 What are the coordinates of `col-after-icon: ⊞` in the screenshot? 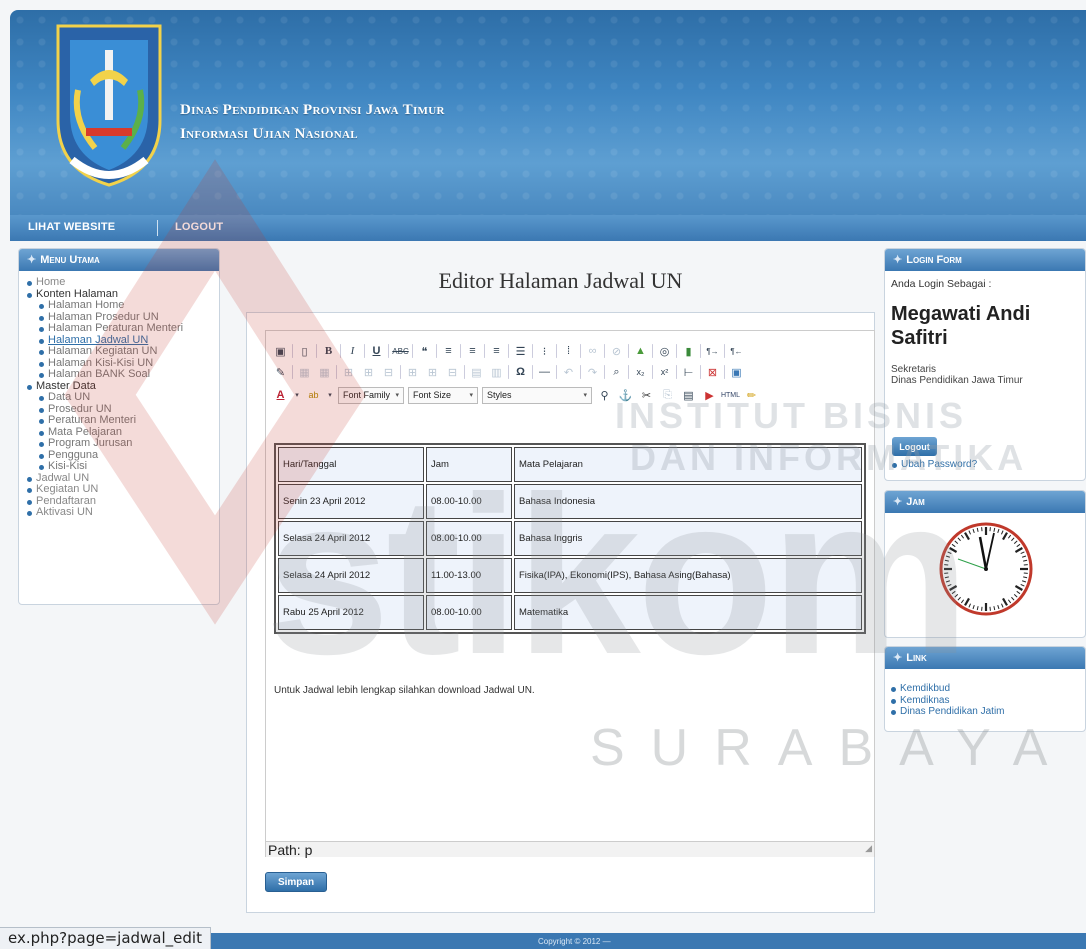 It's located at (432, 372).